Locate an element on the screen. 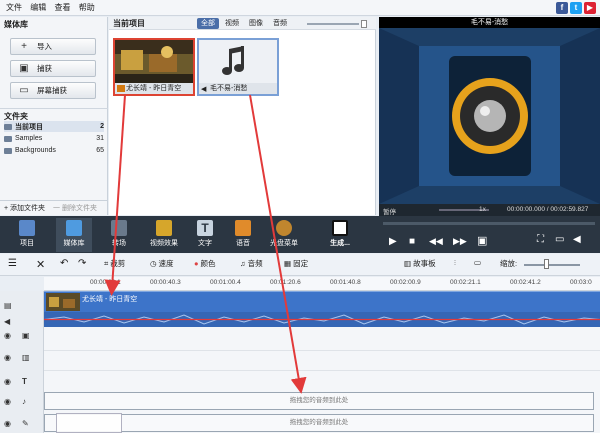 The image size is (600, 433). media-item-video: 尤长靖 - 昨日青空 is located at coordinates (154, 67).